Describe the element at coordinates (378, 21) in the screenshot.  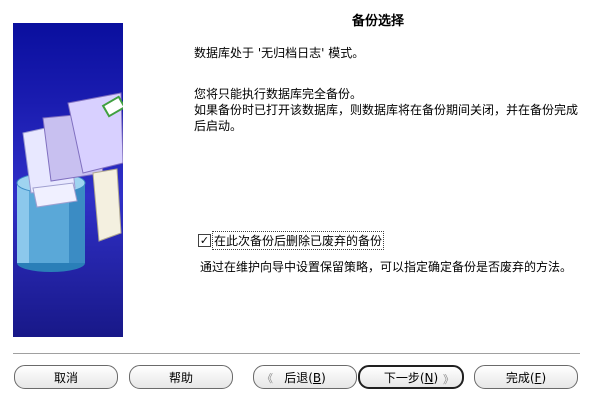
I see `page-title: 备份选择` at that location.